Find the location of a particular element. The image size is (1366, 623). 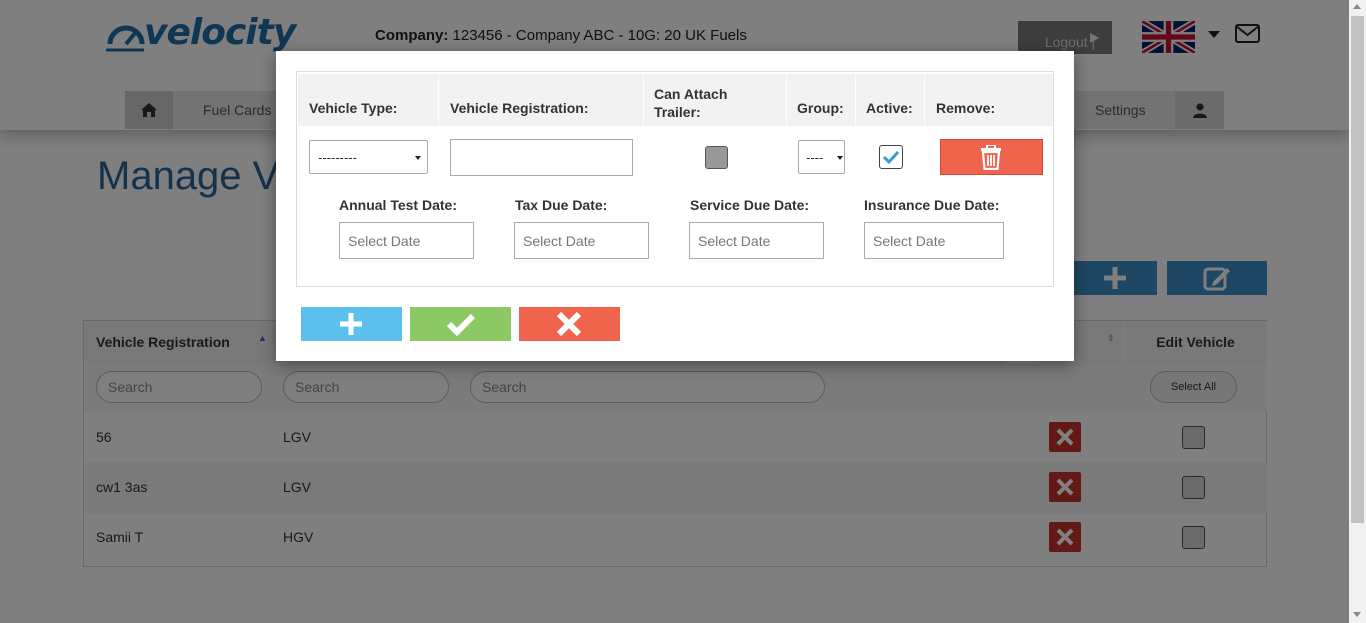

save-button is located at coordinates (460, 324).